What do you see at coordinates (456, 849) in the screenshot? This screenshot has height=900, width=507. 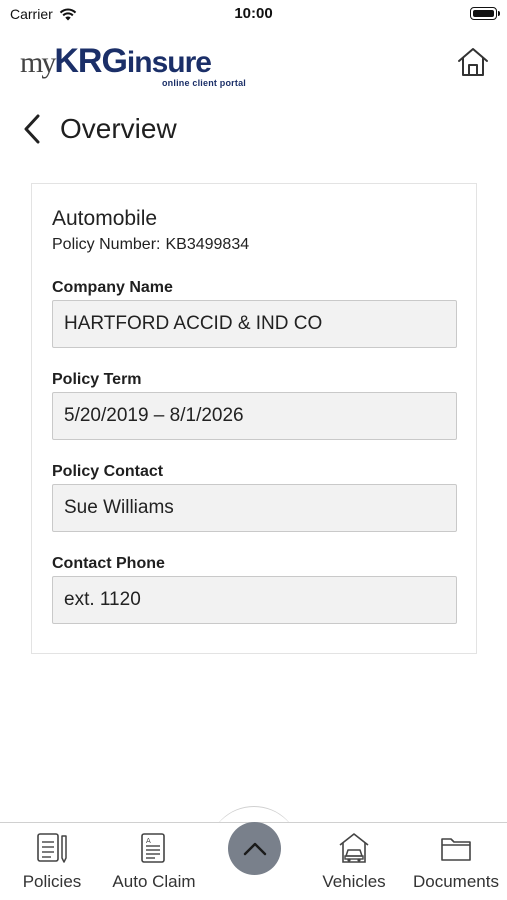 I see `folder-icon` at bounding box center [456, 849].